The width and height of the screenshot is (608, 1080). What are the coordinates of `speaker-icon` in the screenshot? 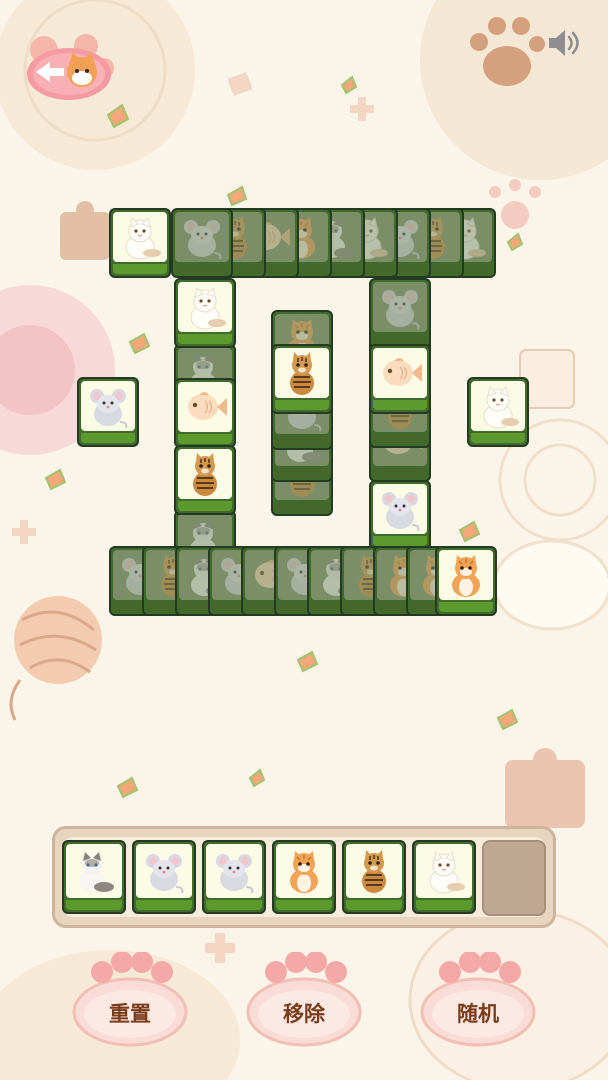 It's located at (564, 43).